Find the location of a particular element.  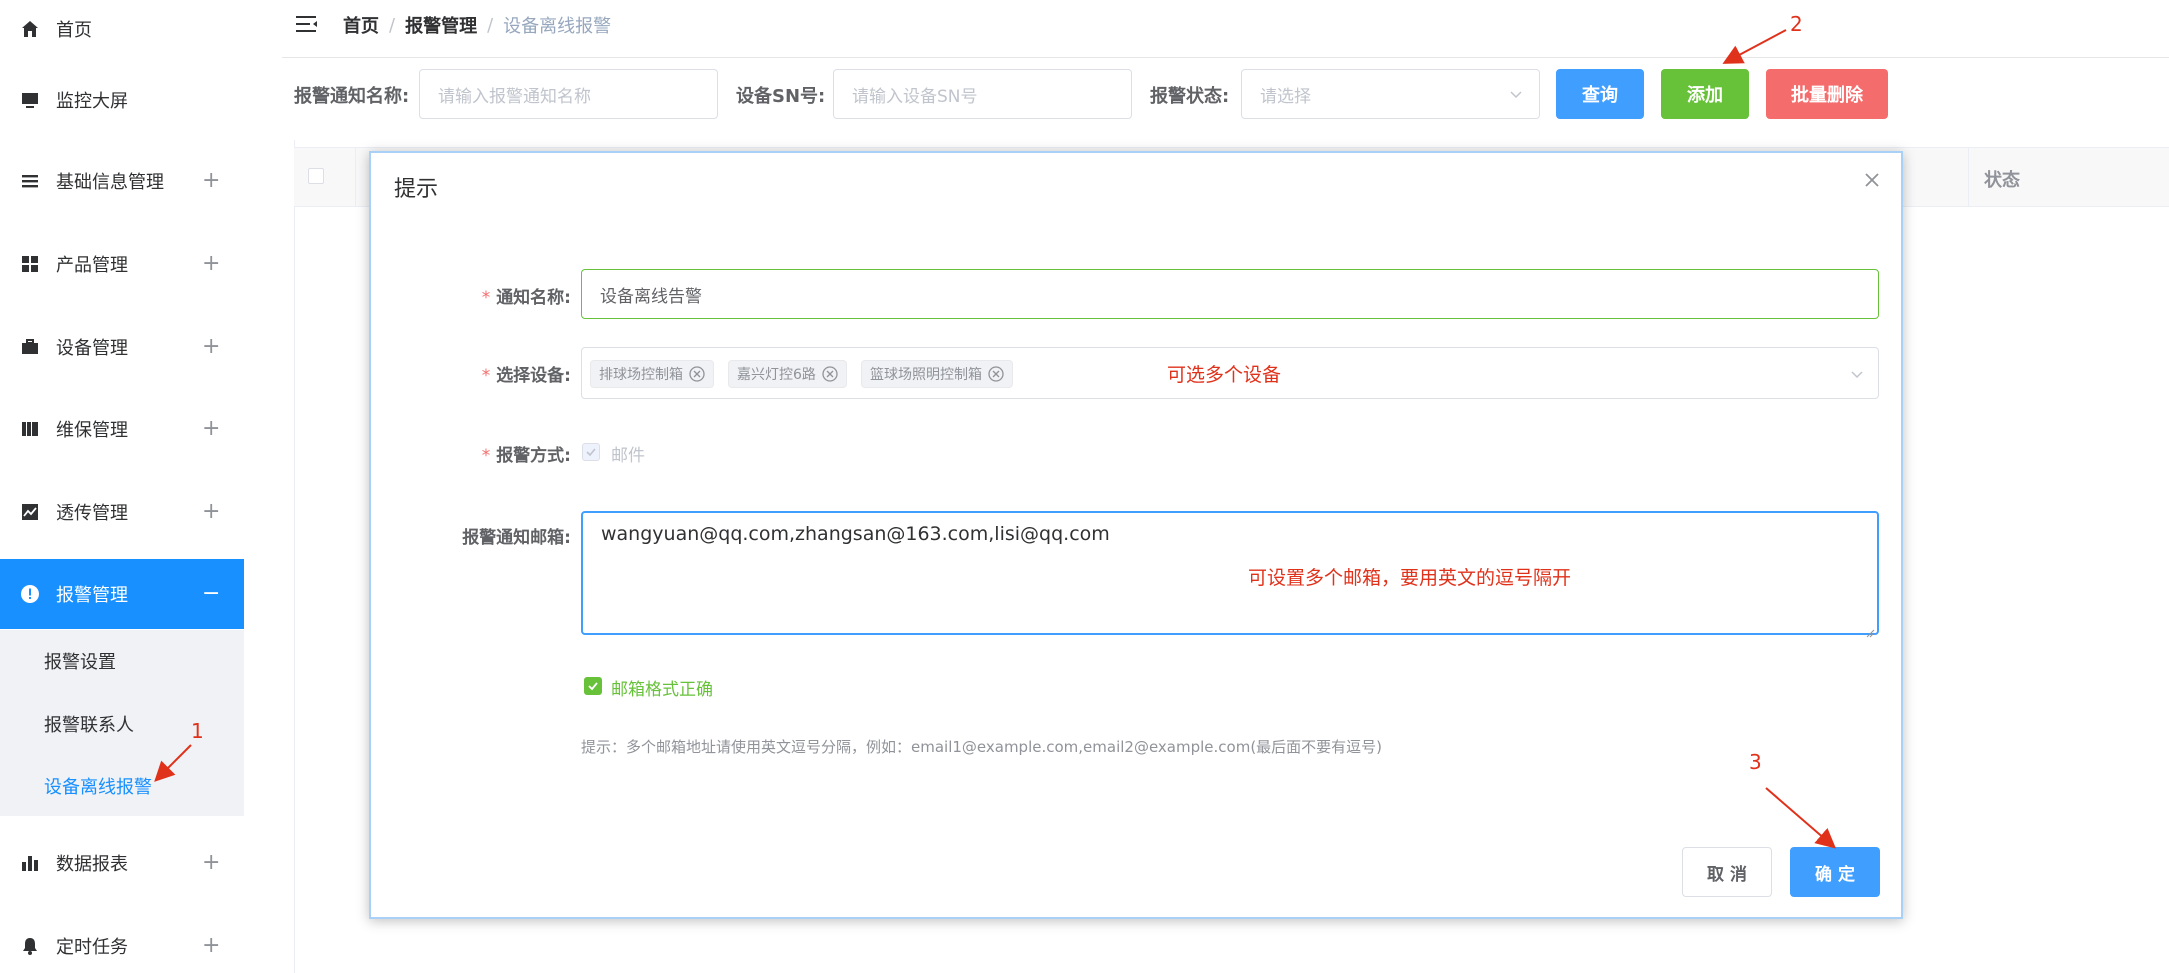

sidebar-item-devices: 设备管理 + is located at coordinates (122, 347).